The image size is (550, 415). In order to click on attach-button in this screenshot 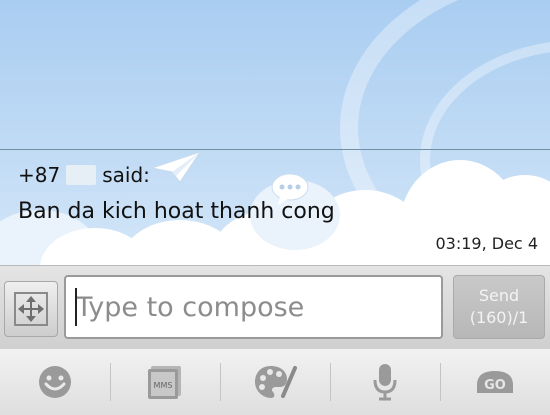, I will do `click(31, 309)`.